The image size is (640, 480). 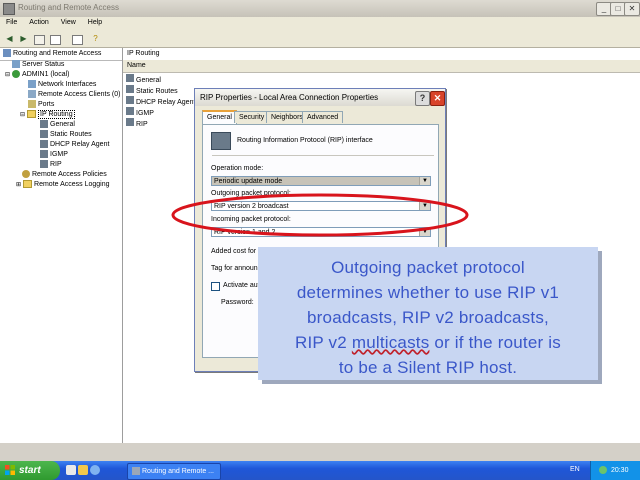 What do you see at coordinates (320, 40) in the screenshot?
I see `toolbar: ◀ ▶ ?` at bounding box center [320, 40].